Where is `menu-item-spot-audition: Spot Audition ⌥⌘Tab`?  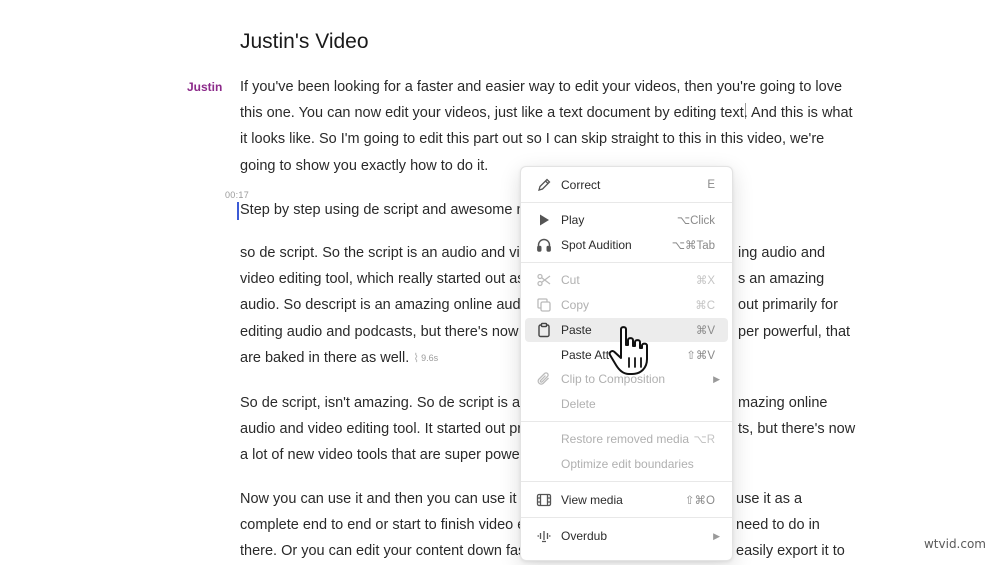 menu-item-spot-audition: Spot Audition ⌥⌘Tab is located at coordinates (626, 245).